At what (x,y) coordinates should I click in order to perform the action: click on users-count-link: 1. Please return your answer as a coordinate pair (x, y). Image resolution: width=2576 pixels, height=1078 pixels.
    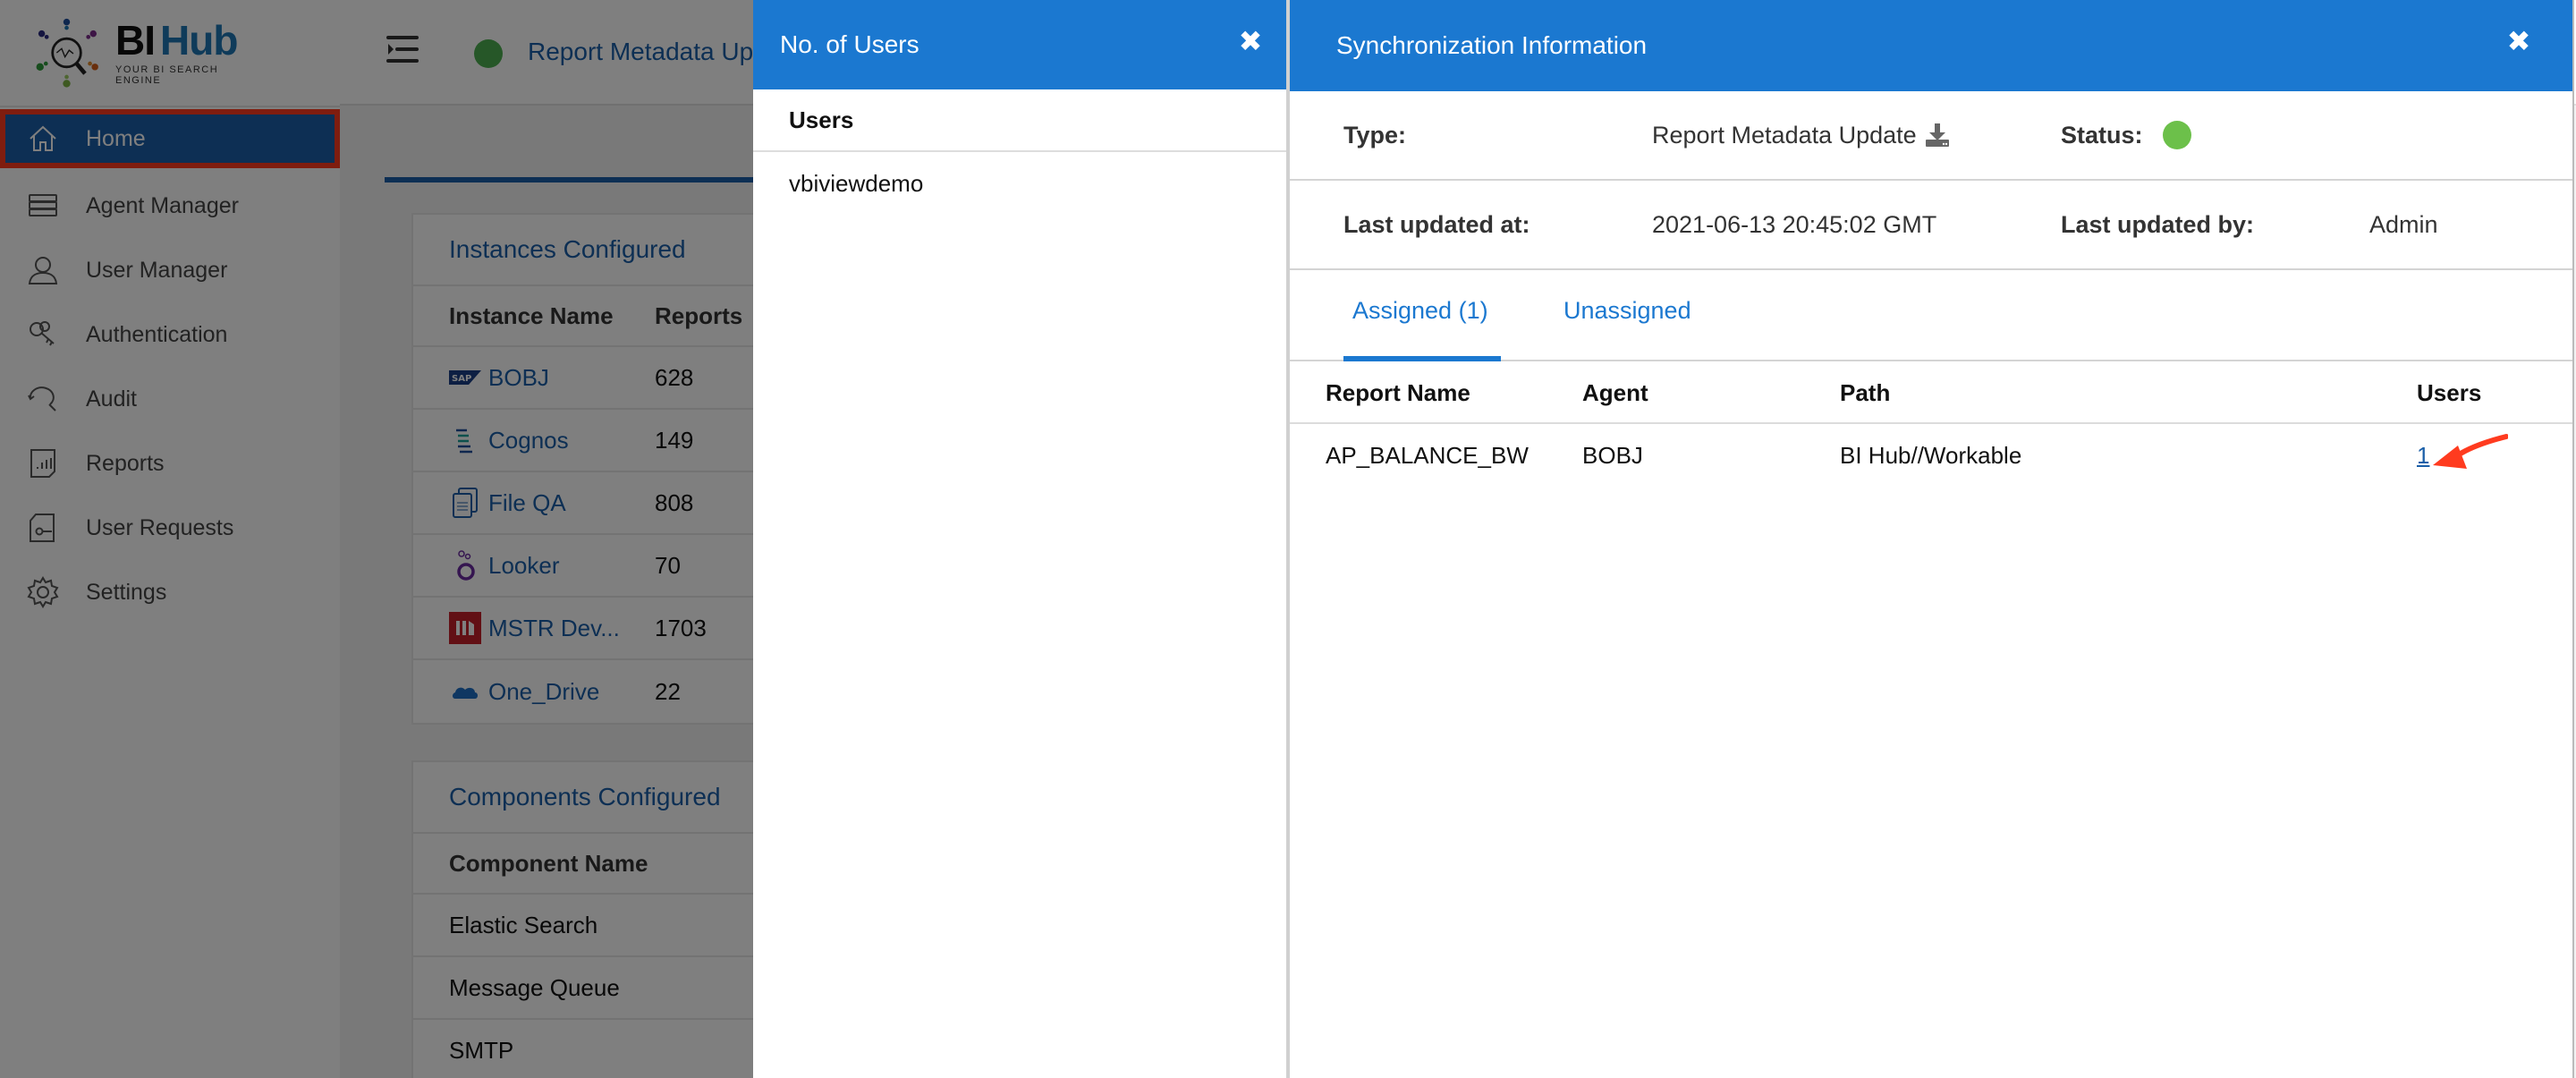
    Looking at the image, I should click on (2423, 456).